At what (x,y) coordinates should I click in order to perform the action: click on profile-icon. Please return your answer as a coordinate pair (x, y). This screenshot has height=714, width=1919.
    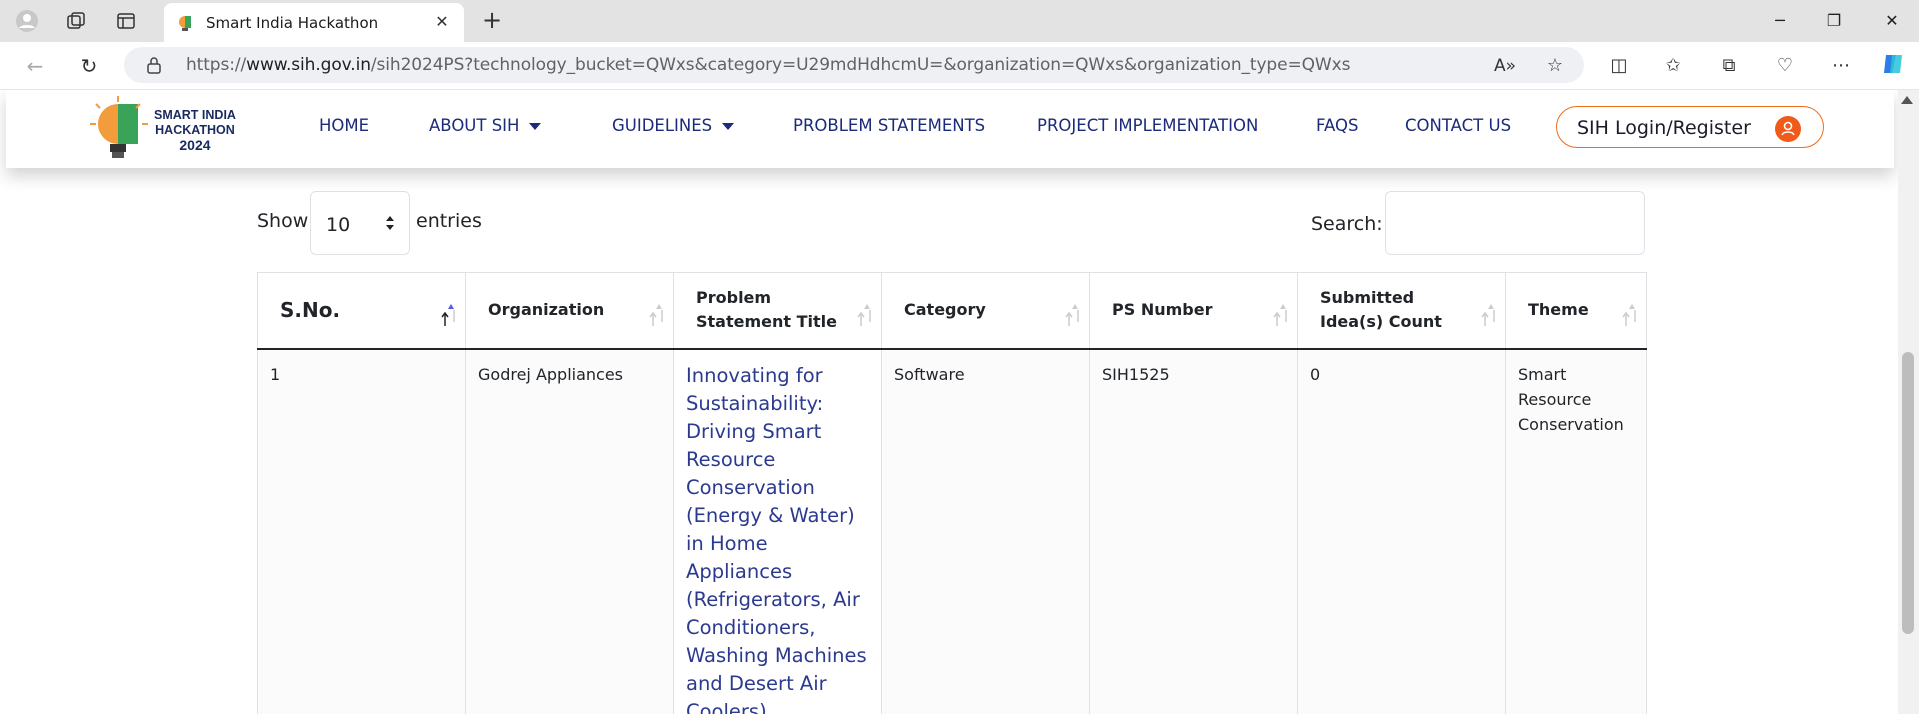
    Looking at the image, I should click on (27, 21).